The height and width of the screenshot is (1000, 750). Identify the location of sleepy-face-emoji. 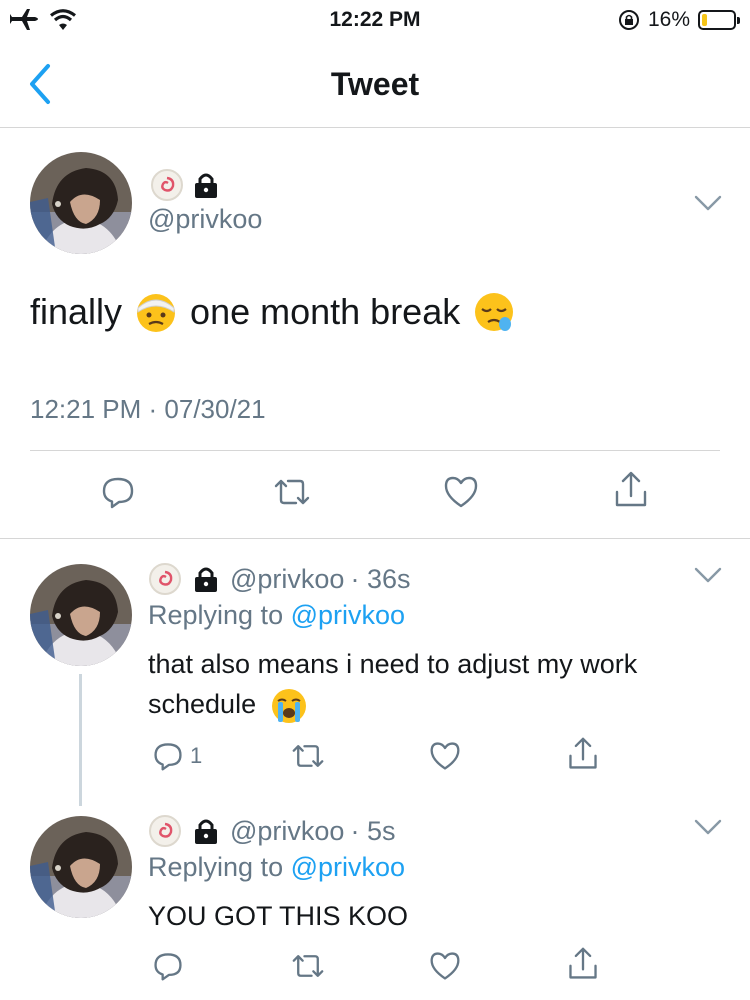
(494, 312).